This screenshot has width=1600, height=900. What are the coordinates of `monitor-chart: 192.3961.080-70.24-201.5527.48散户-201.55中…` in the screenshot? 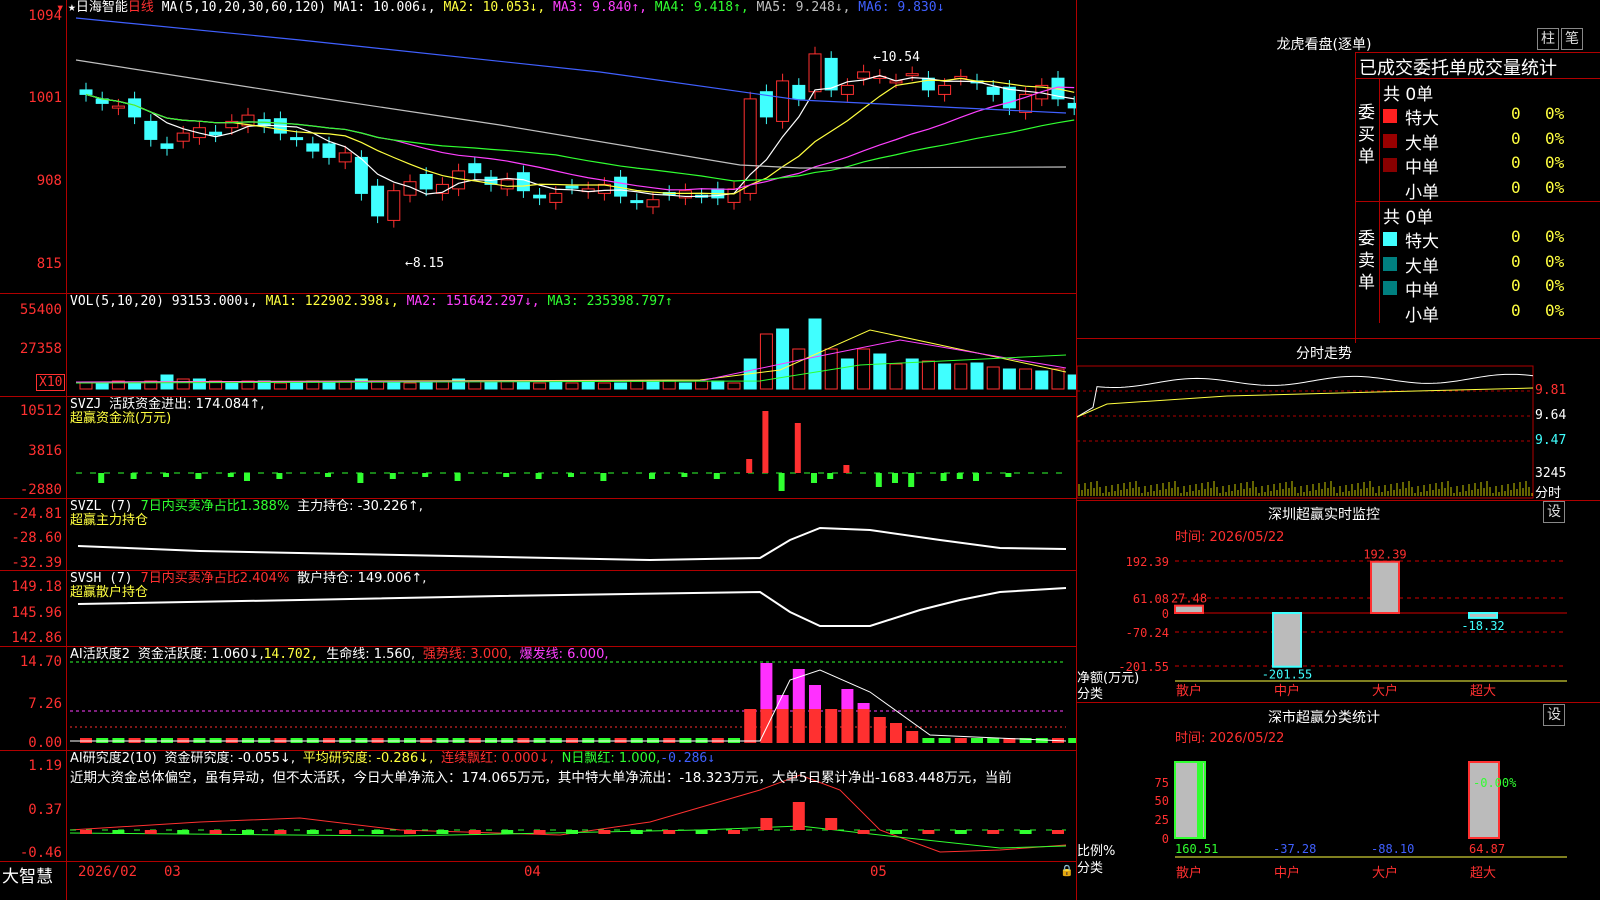 It's located at (1342, 623).